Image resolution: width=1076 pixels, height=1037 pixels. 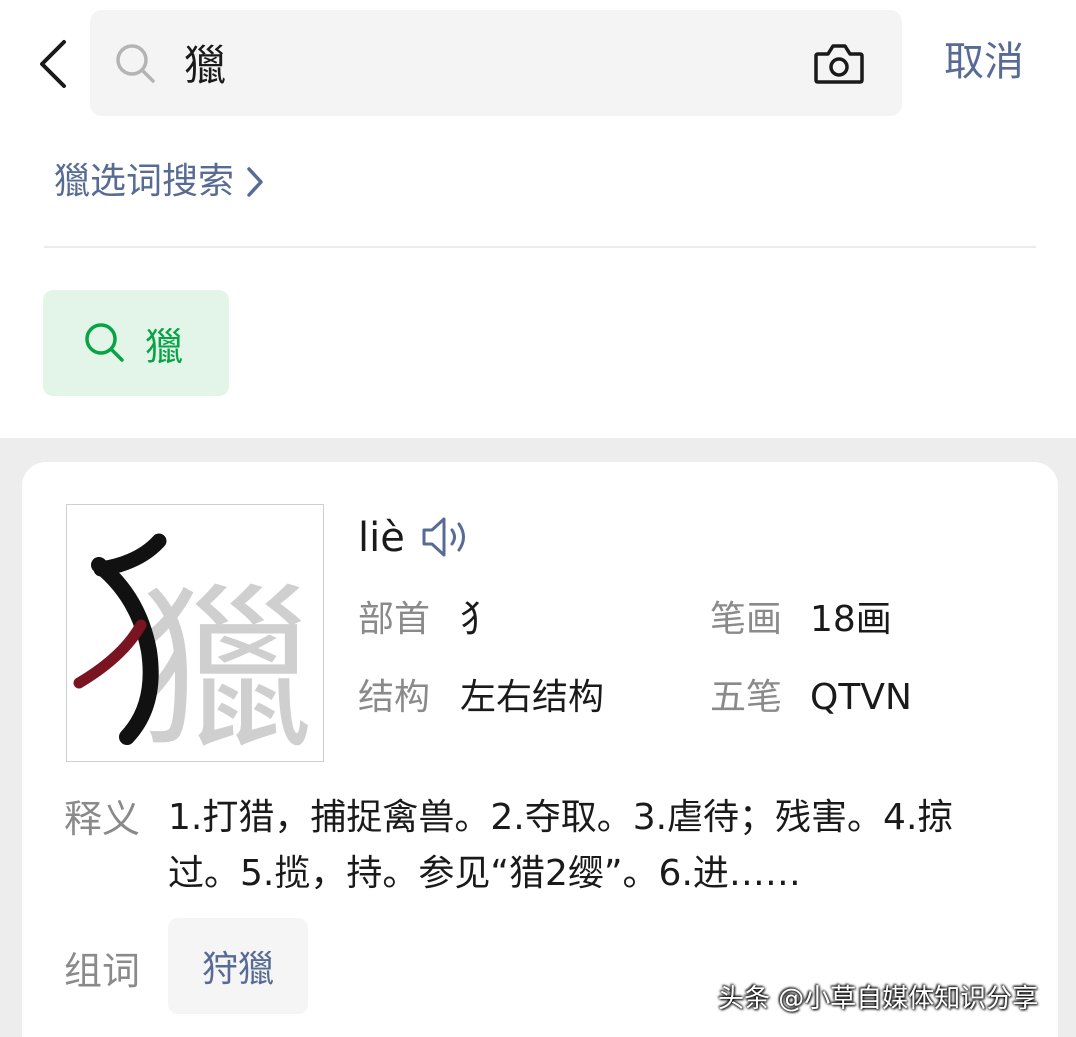 I want to click on cancel-button: 取消, so click(x=984, y=62).